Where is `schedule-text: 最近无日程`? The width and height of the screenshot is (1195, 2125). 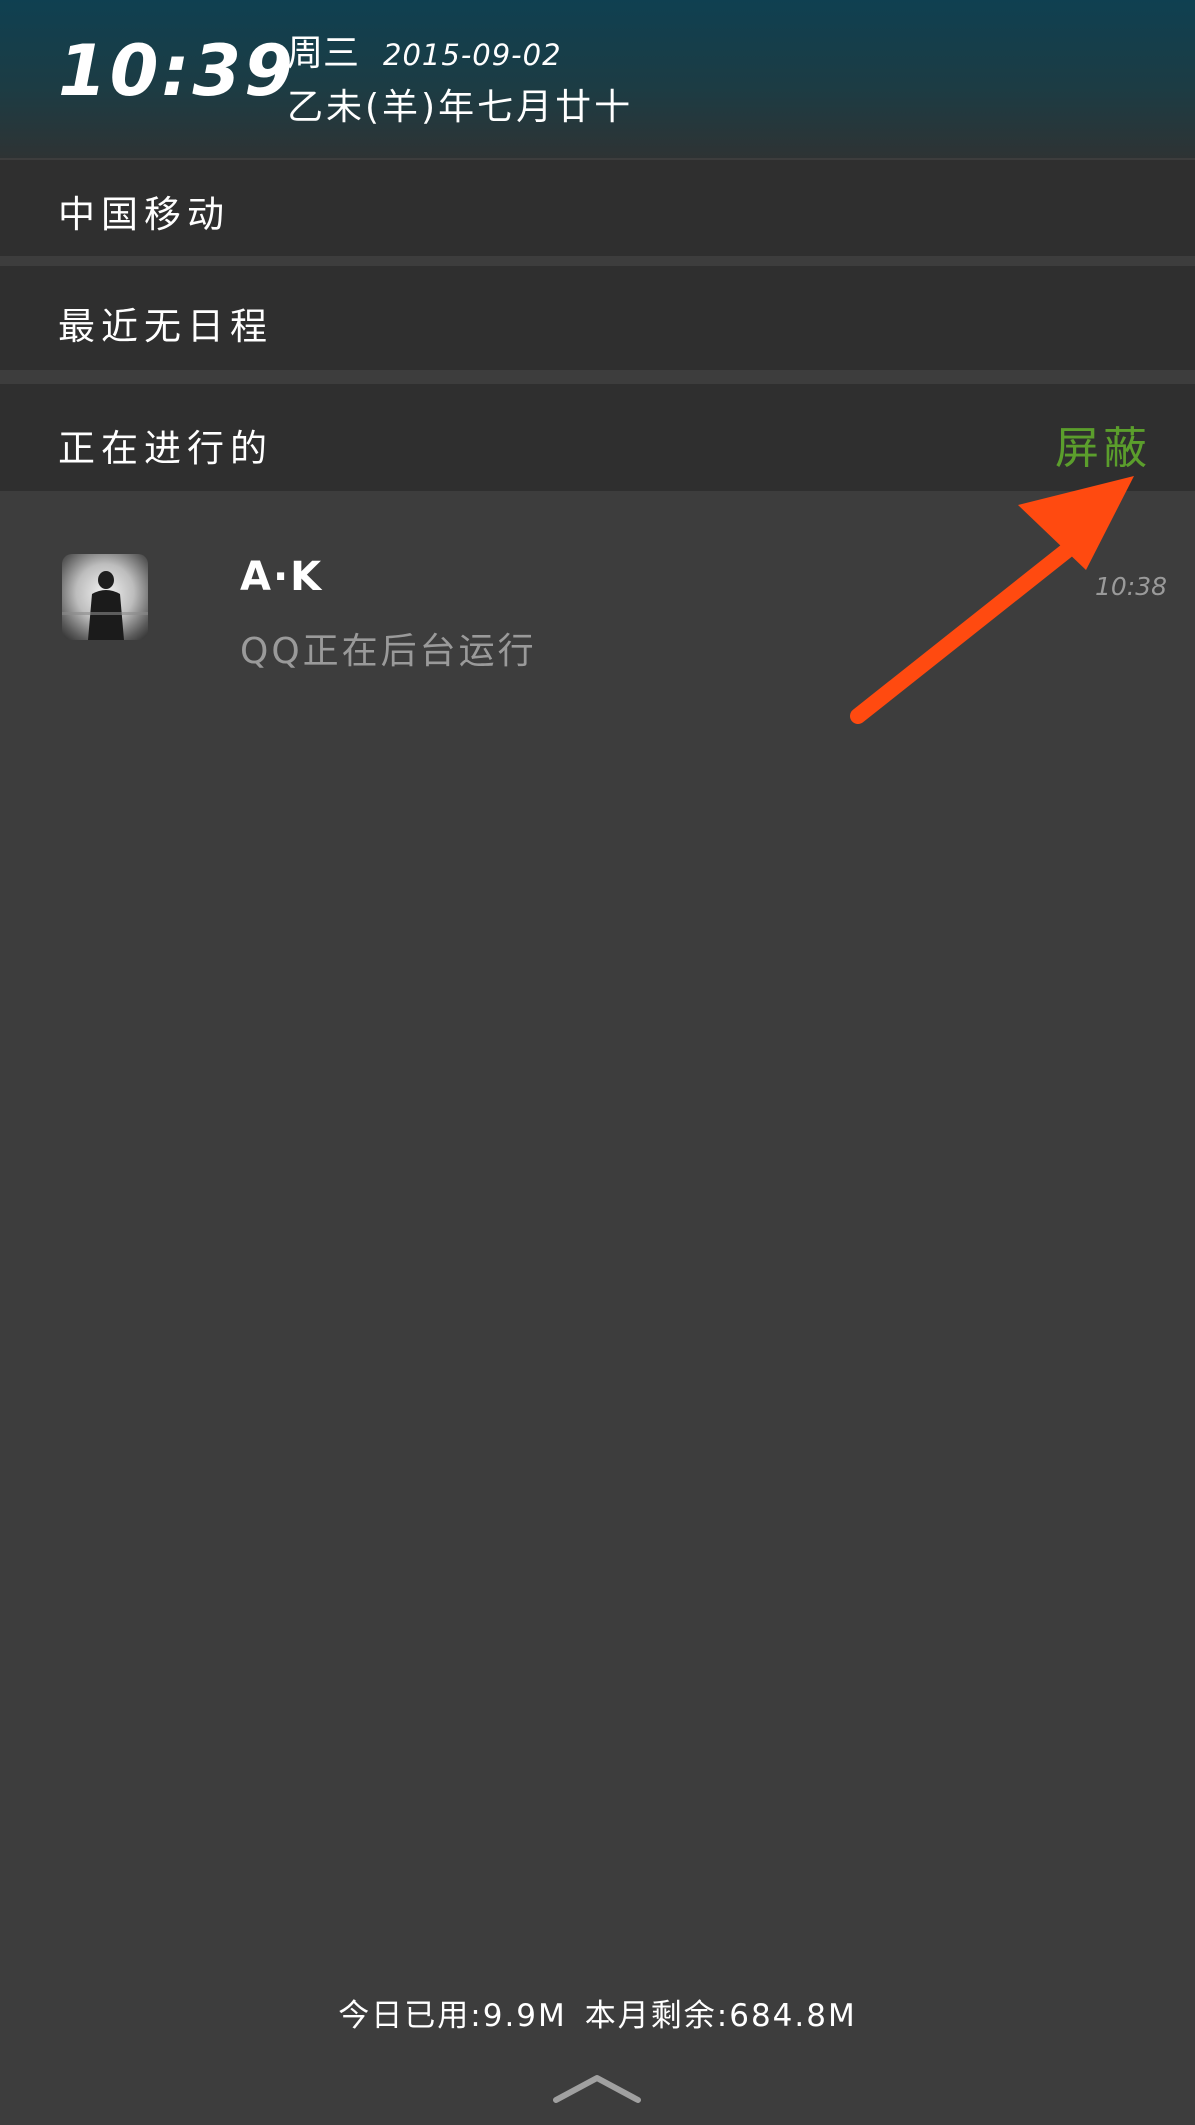
schedule-text: 最近无日程 is located at coordinates (165, 326).